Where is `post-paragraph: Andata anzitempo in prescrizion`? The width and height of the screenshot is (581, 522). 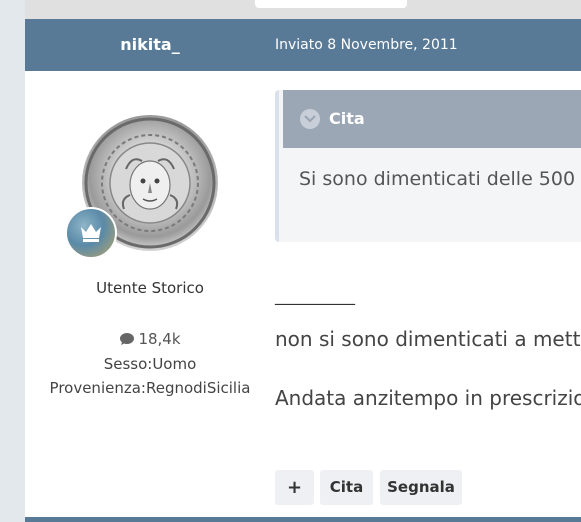
post-paragraph: Andata anzitempo in prescrizion is located at coordinates (428, 398).